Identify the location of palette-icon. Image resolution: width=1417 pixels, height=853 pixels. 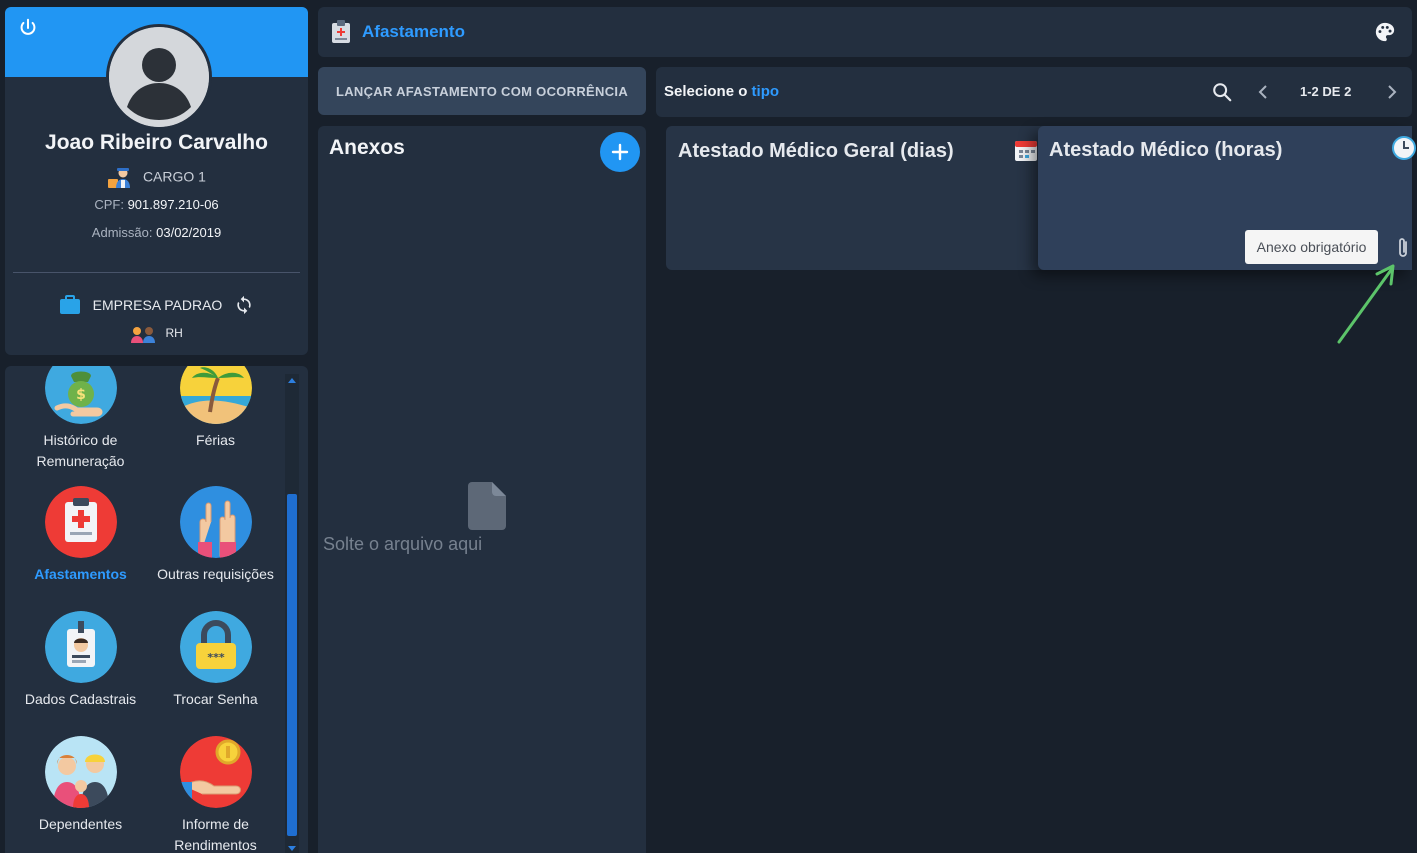
(1385, 32).